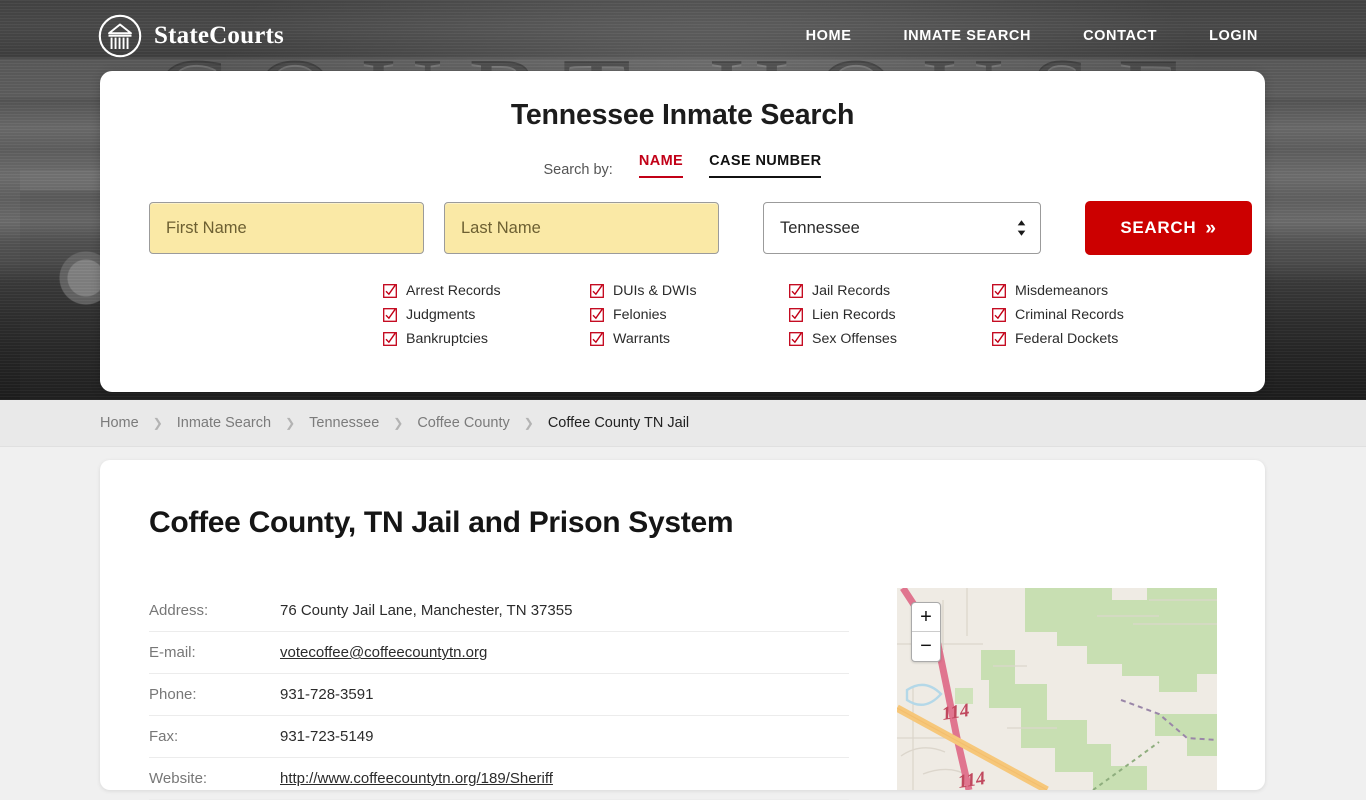 This screenshot has height=800, width=1366. I want to click on breadcrumb-item-tennessee: Tennessee, so click(344, 423).